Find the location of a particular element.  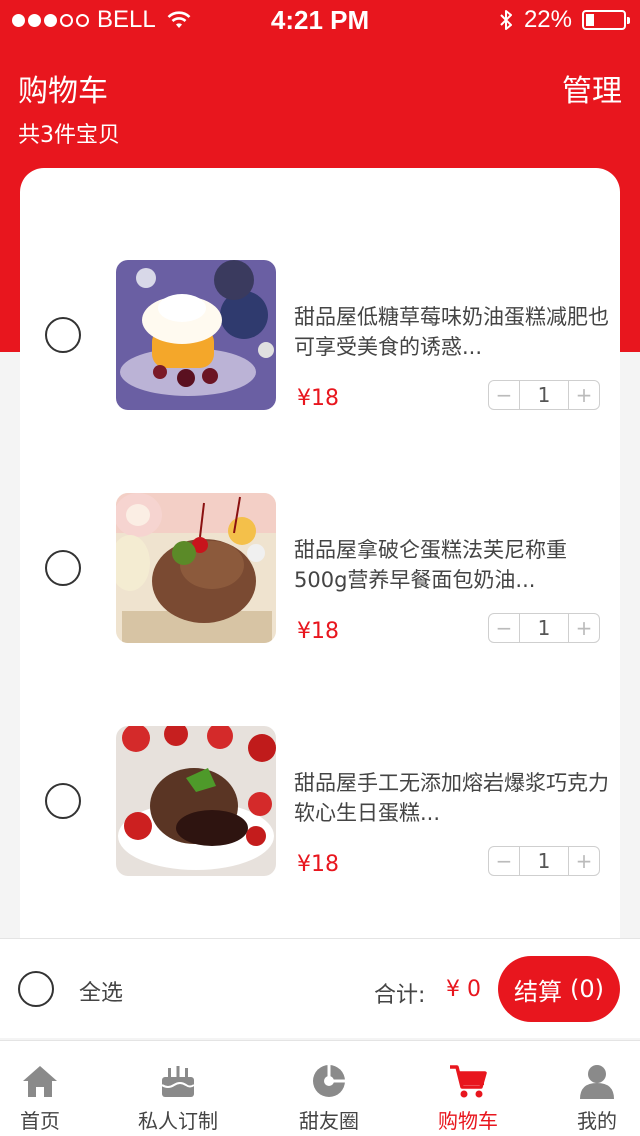

total-value: ¥ 0 is located at coordinates (463, 989).